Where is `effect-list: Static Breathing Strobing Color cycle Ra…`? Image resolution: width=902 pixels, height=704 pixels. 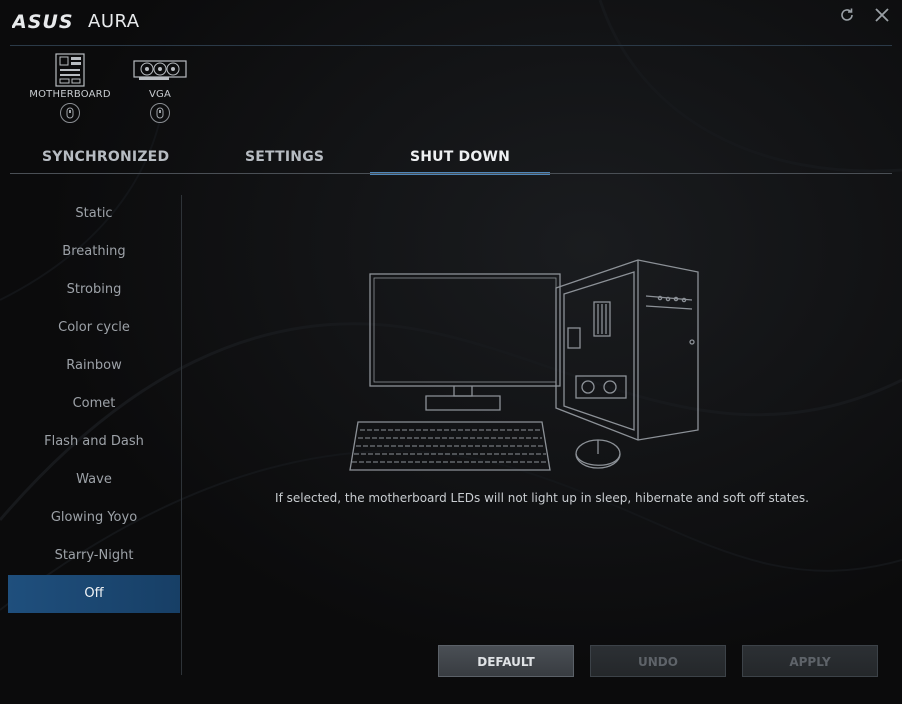
effect-list: Static Breathing Strobing Color cycle Ra… is located at coordinates (94, 404).